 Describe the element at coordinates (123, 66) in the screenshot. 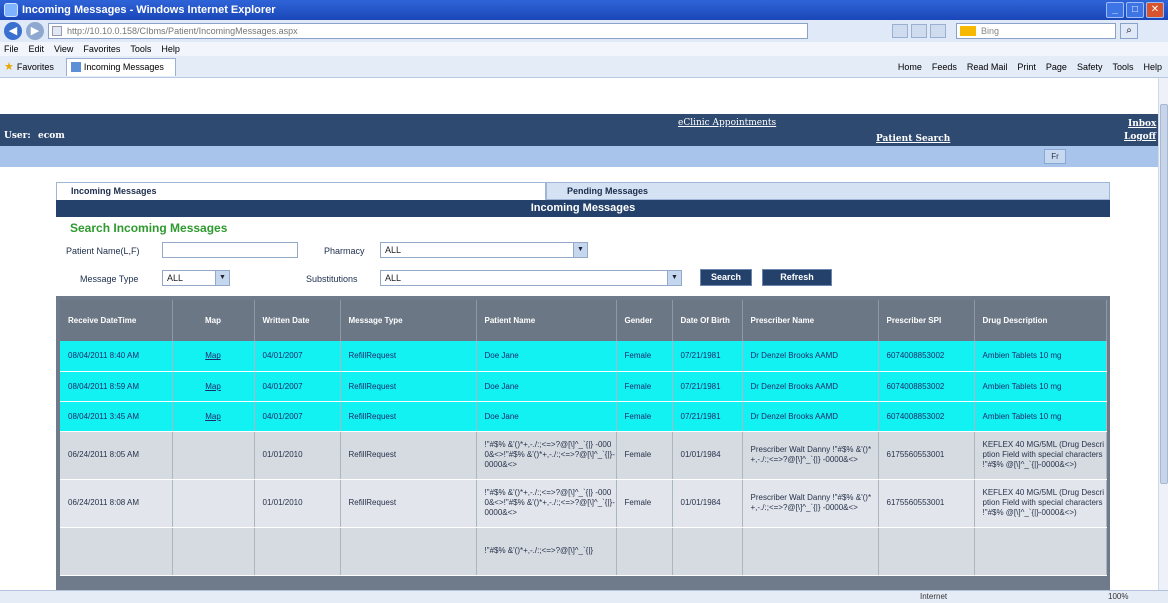

I see `browser-tab-label: Incoming Messages` at that location.